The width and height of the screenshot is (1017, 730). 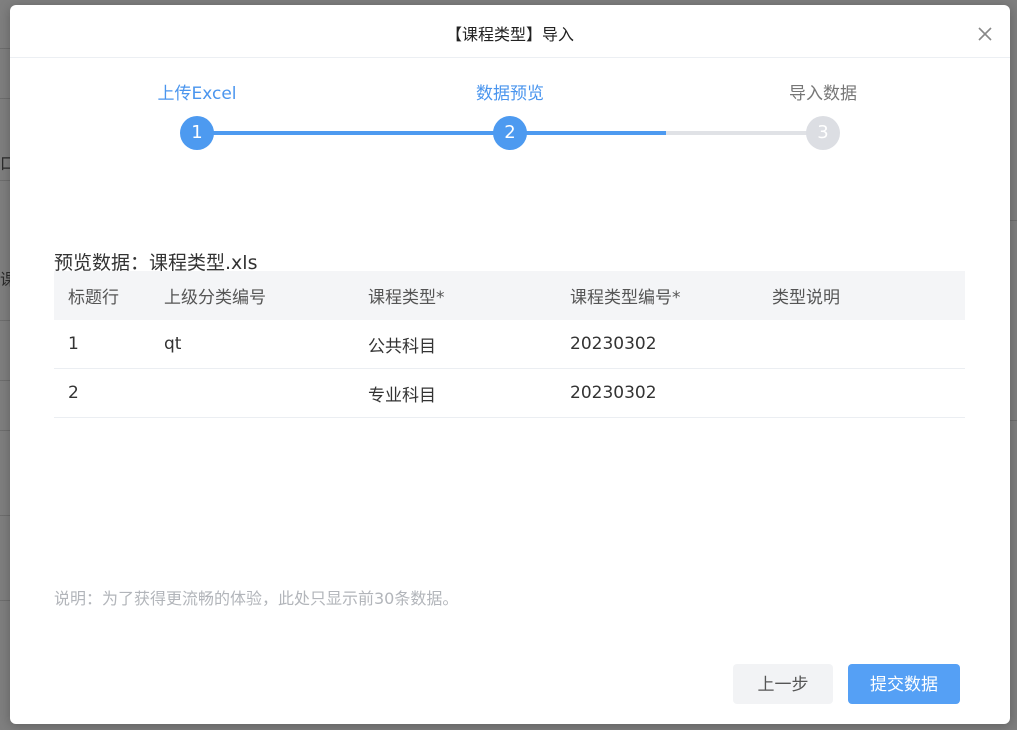 I want to click on previous-step-button: 上一步, so click(x=783, y=684).